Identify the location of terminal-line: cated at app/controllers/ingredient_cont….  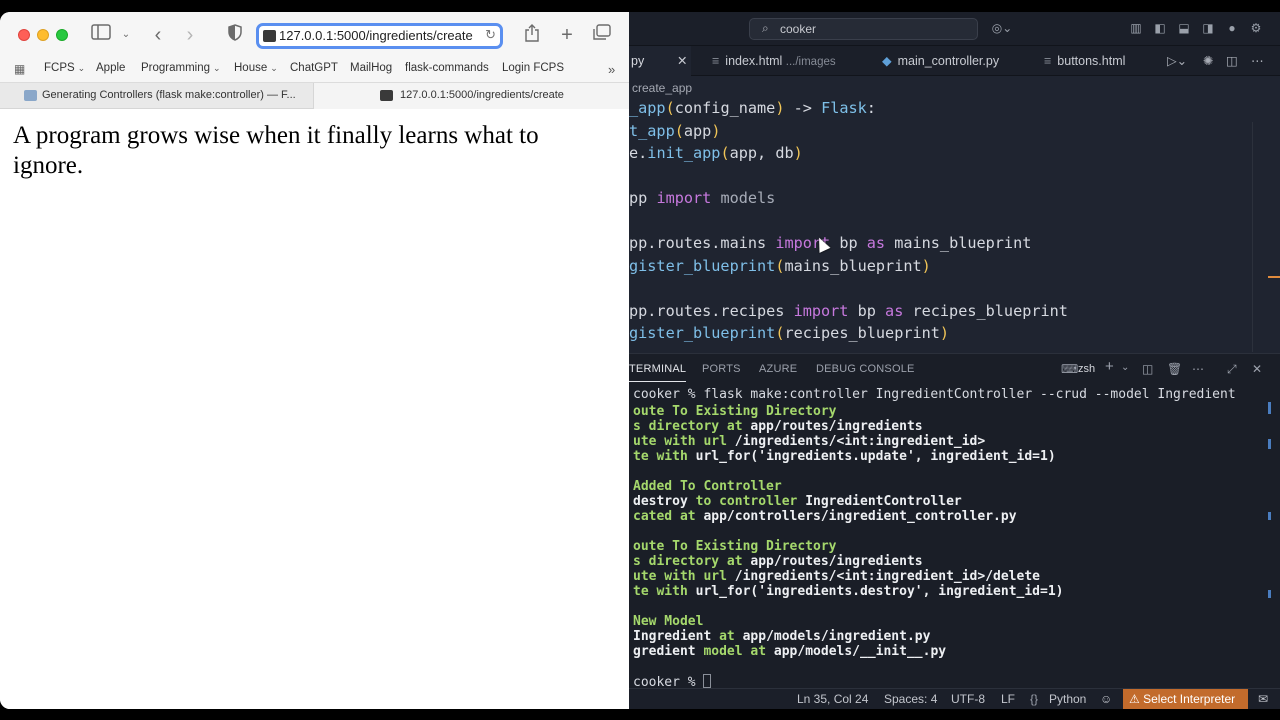
(825, 516).